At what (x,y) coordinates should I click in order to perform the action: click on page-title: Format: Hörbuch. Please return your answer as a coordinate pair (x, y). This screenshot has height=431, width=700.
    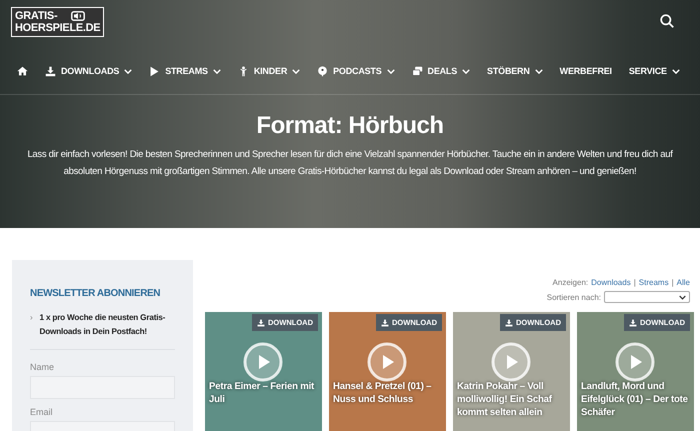
    Looking at the image, I should click on (350, 126).